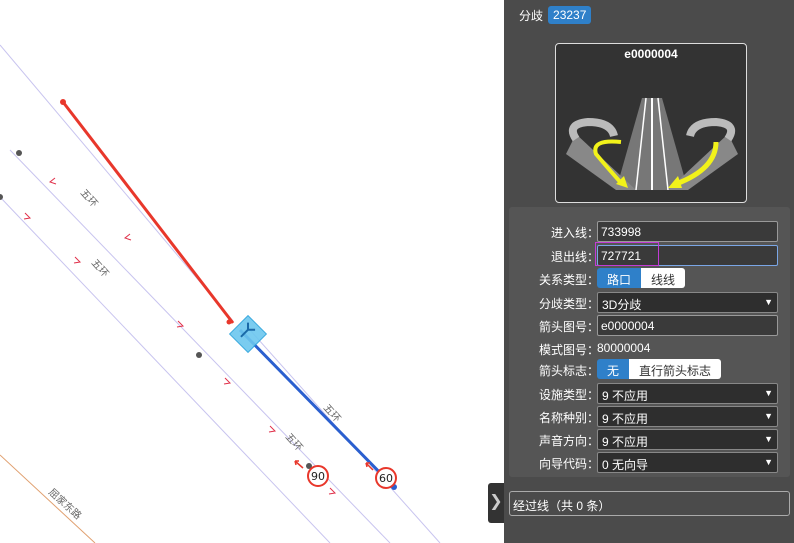 The height and width of the screenshot is (543, 794). Describe the element at coordinates (568, 350) in the screenshot. I see `pattern-code-label: 模式图号：` at that location.